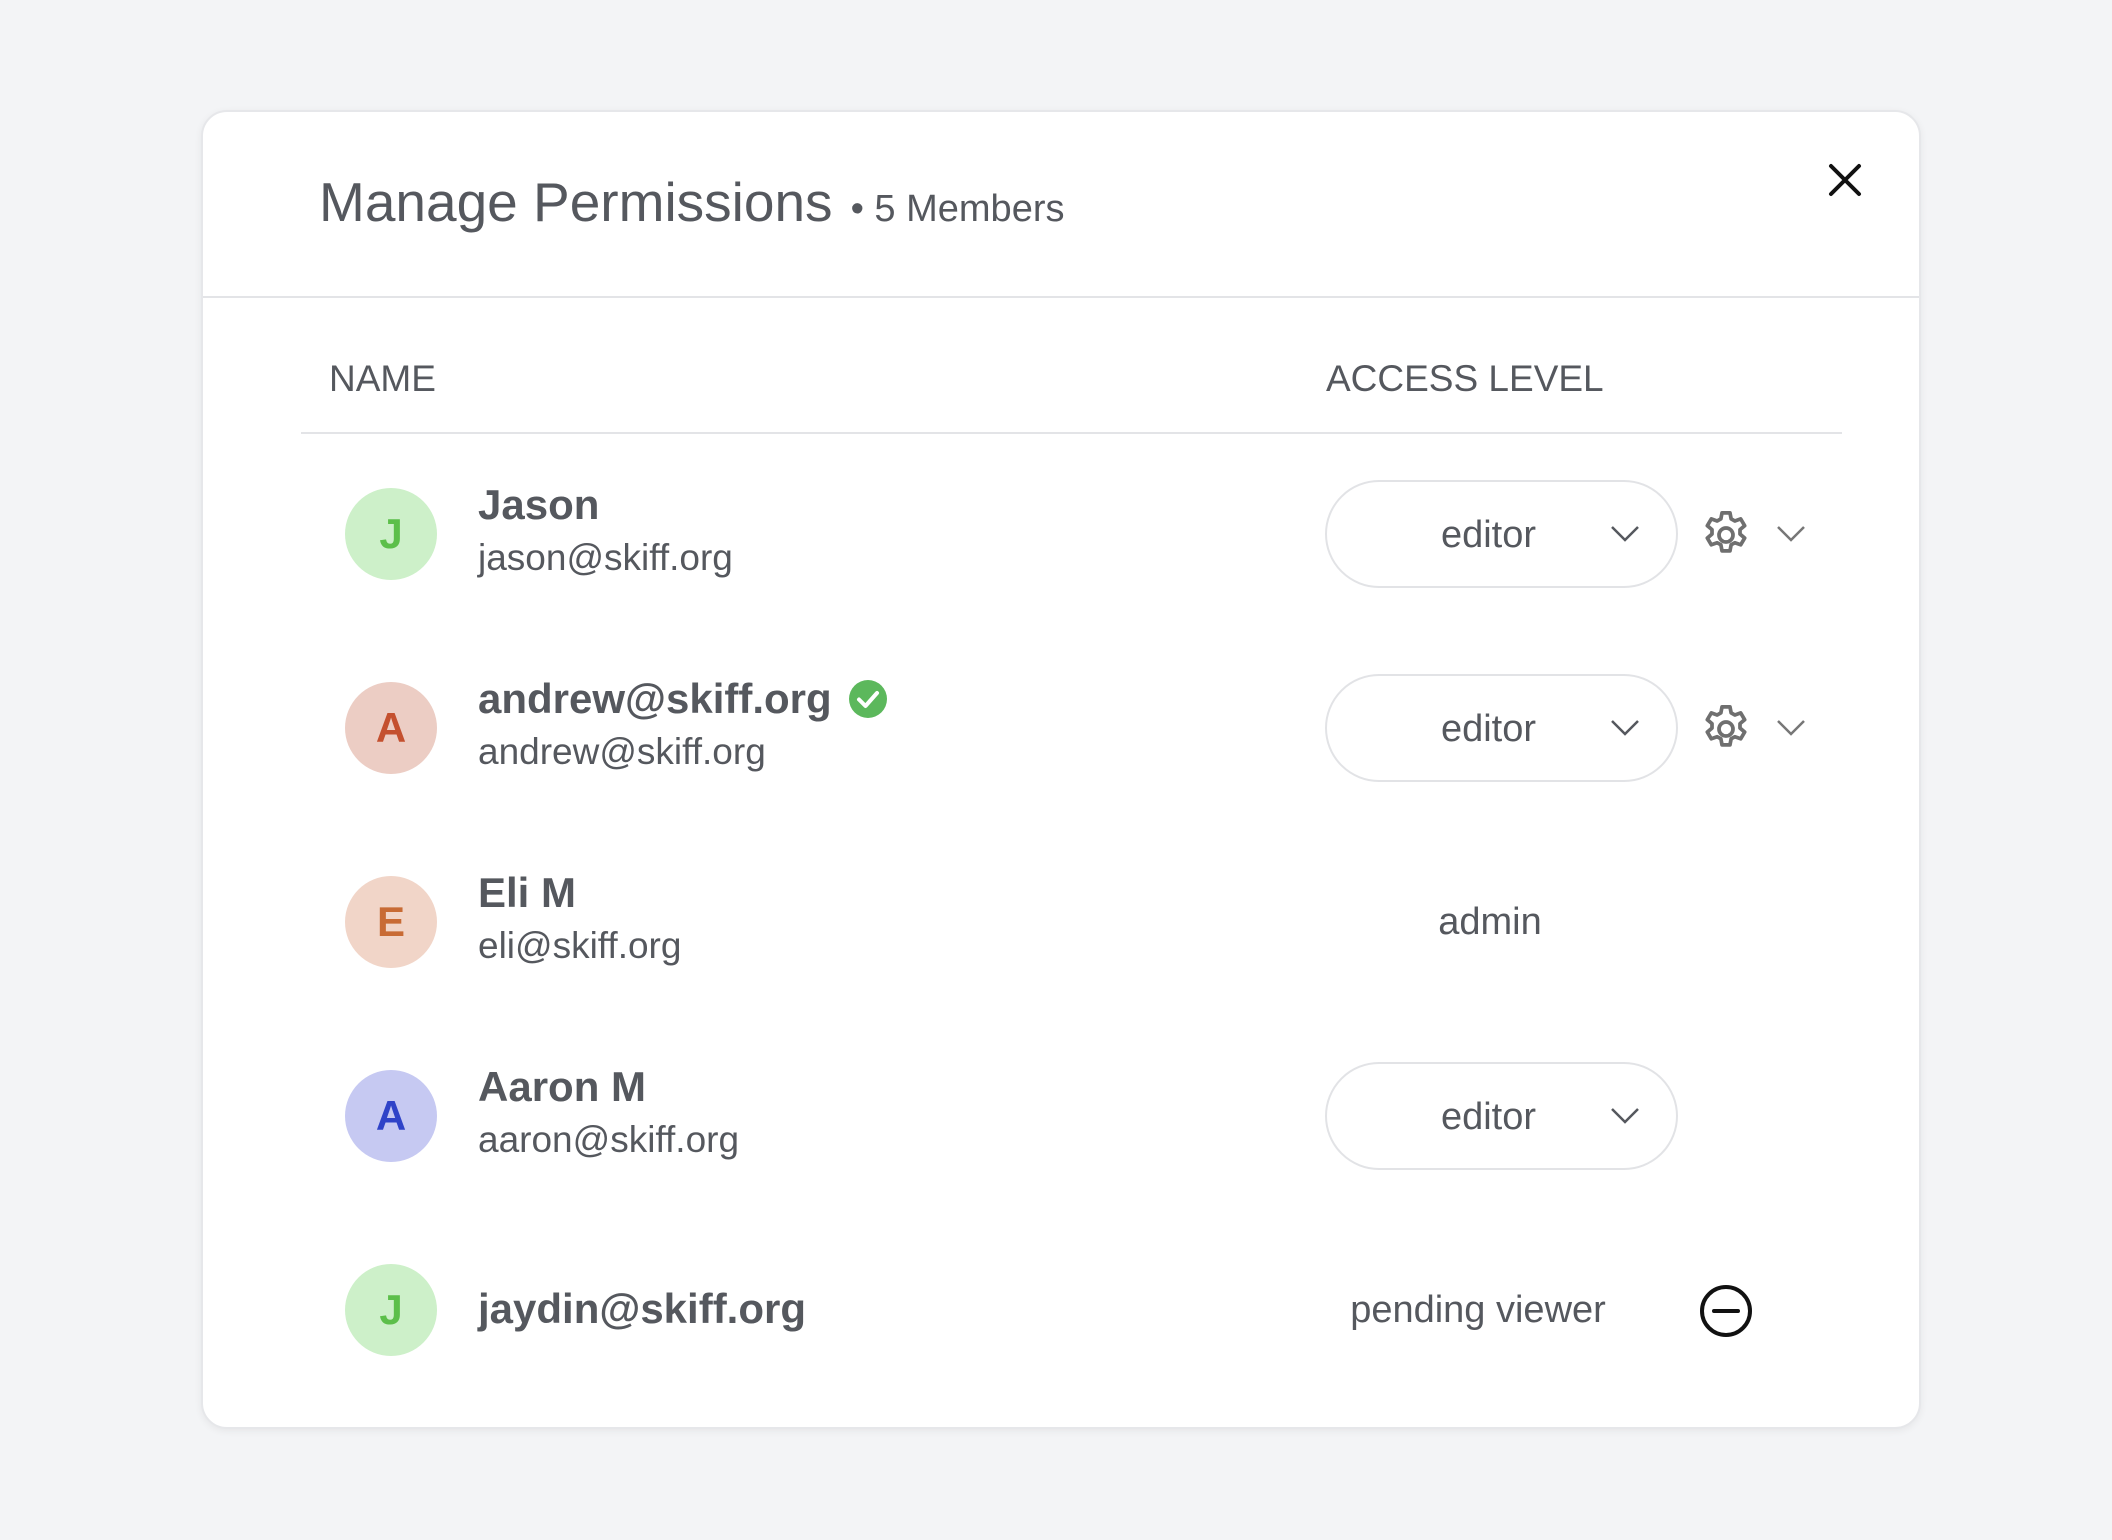 The width and height of the screenshot is (2112, 1540). I want to click on member-row: J Jason jason@skiff.org editor, so click(1061, 534).